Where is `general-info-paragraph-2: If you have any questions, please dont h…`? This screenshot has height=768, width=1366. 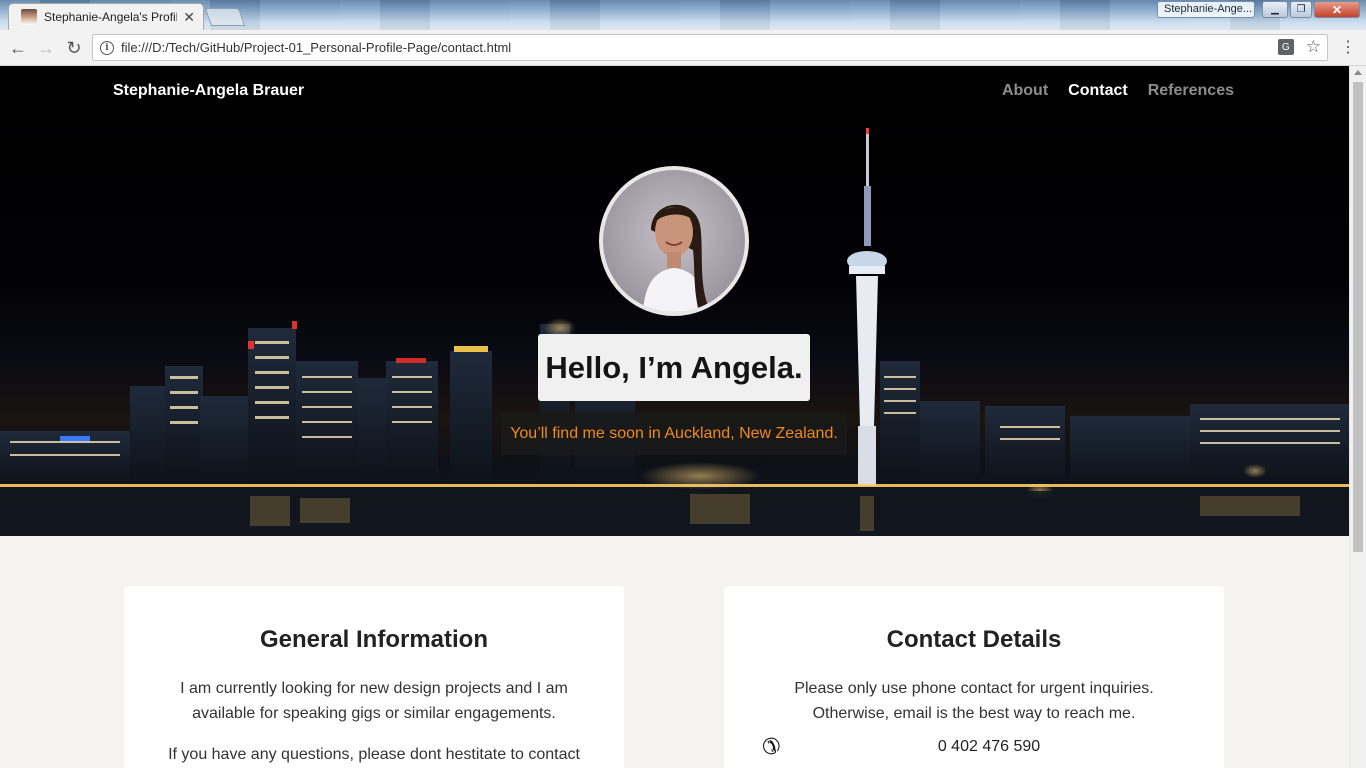 general-info-paragraph-2: If you have any questions, please dont h… is located at coordinates (374, 754).